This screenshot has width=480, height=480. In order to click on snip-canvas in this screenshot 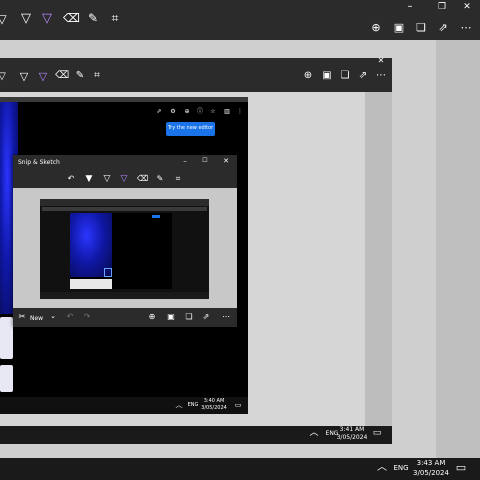, I will do `click(125, 248)`.